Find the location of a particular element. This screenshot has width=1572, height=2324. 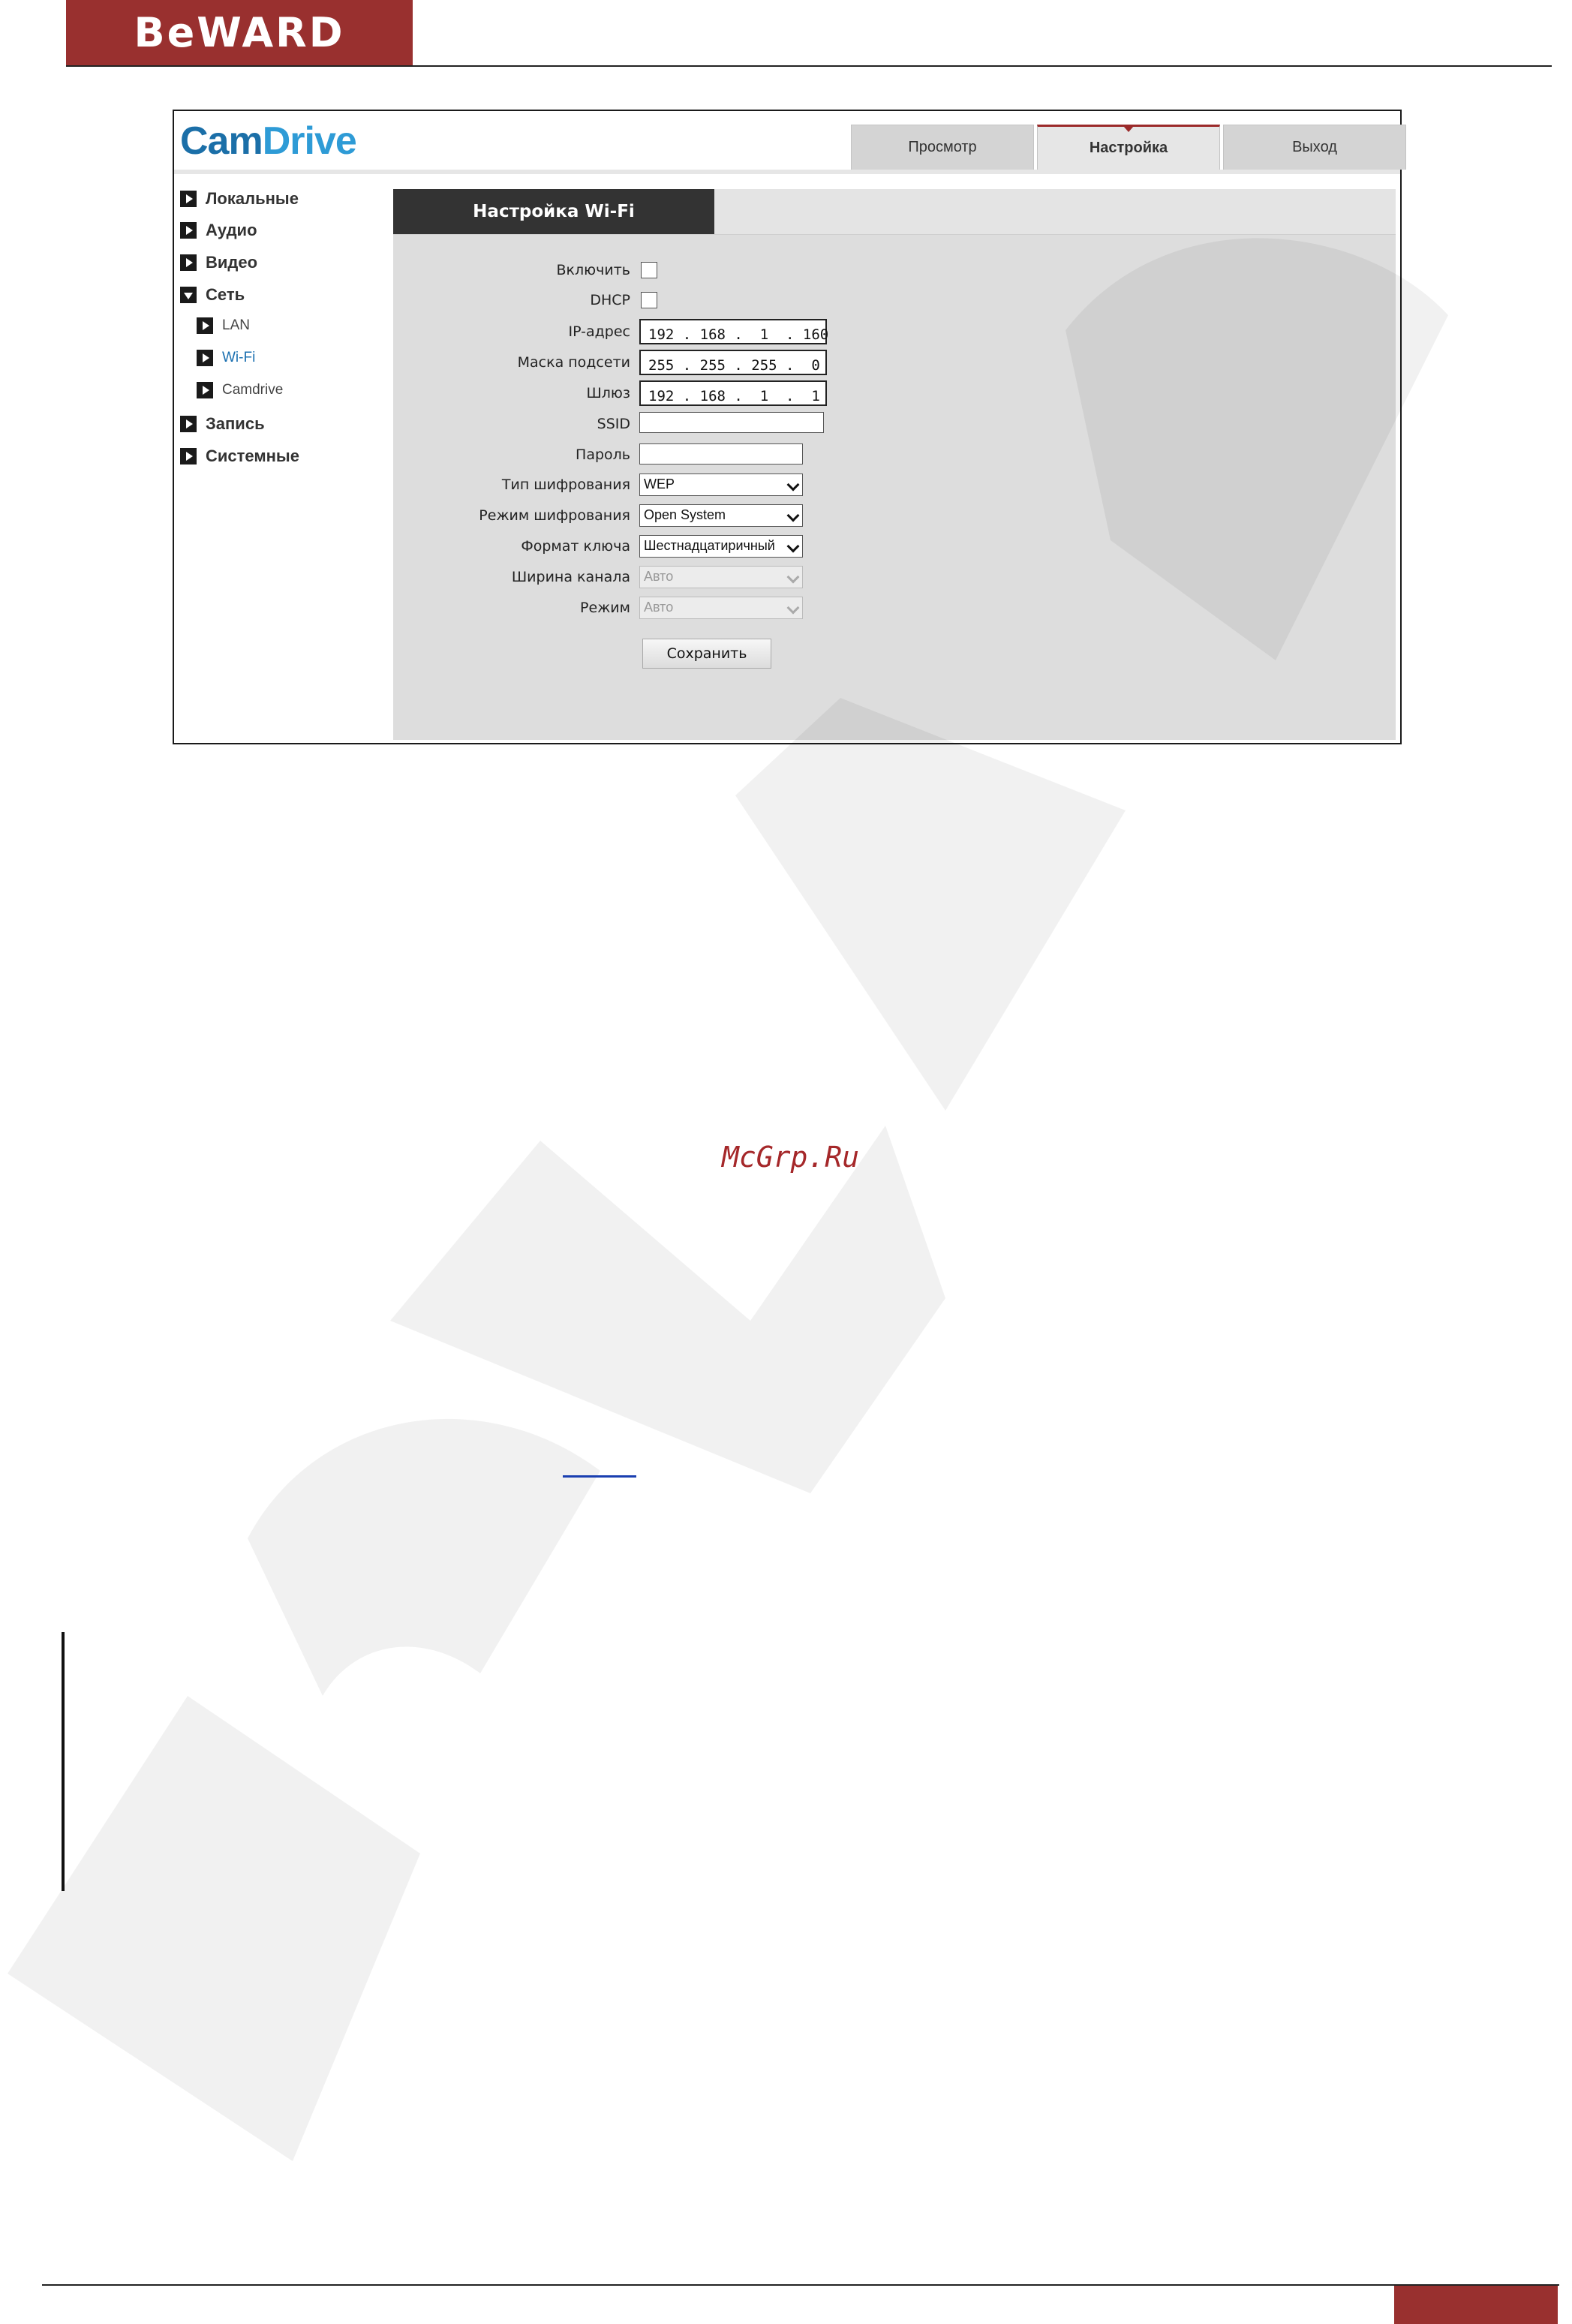

ssid-label: SSID is located at coordinates (613, 424).